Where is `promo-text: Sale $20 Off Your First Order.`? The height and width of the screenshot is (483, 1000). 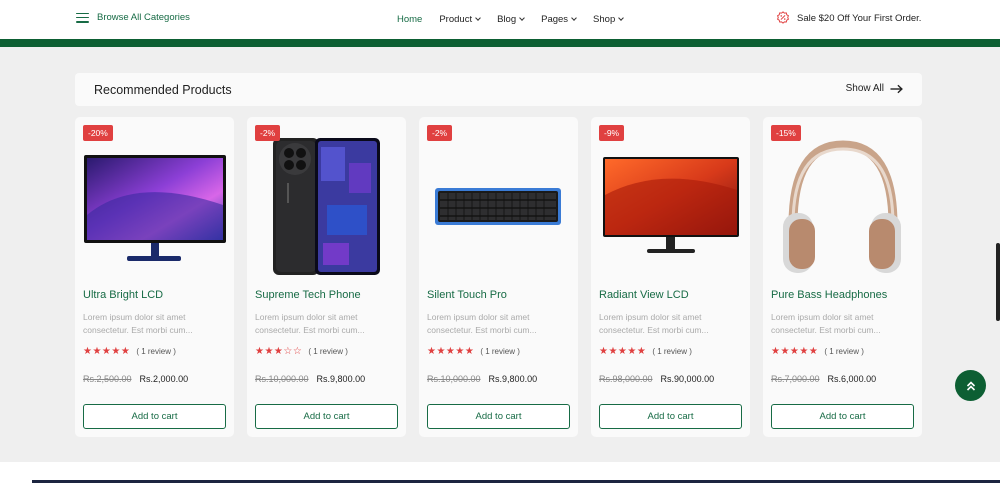 promo-text: Sale $20 Off Your First Order. is located at coordinates (859, 18).